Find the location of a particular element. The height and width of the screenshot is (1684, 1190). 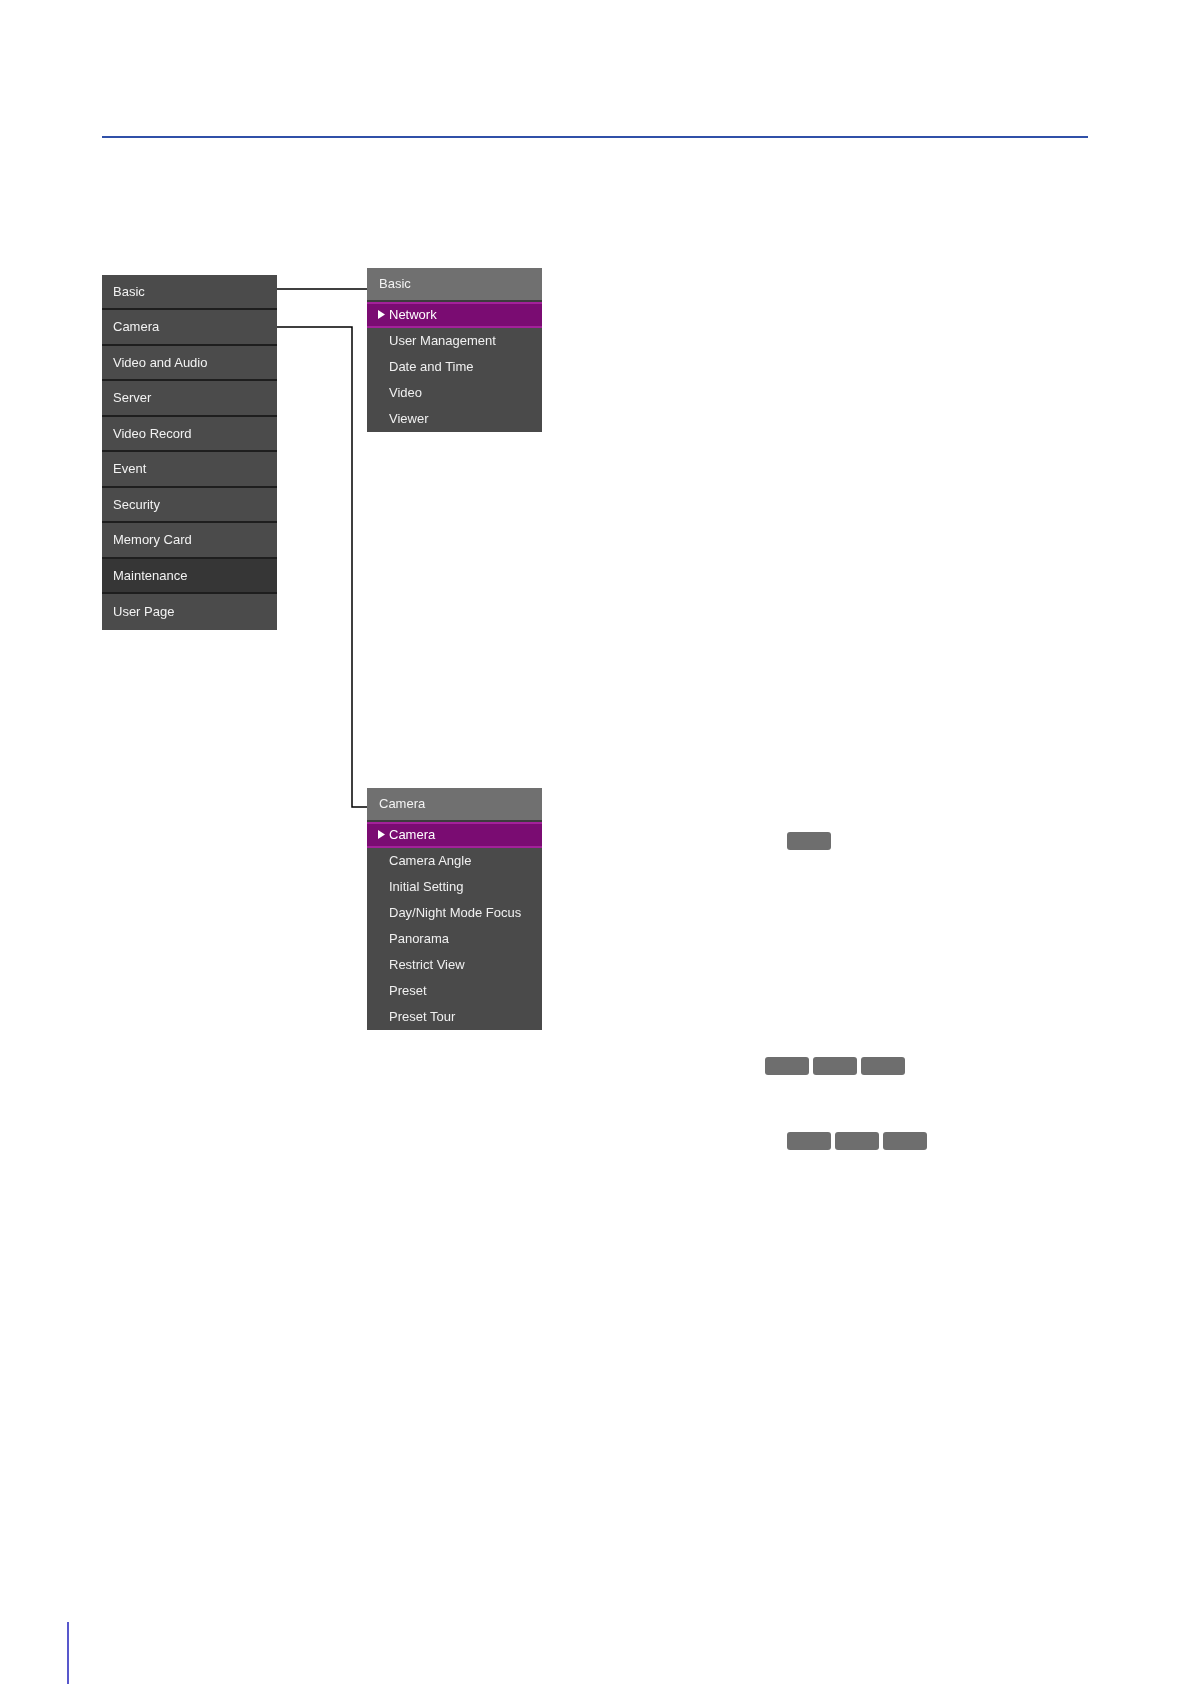

menu-item: Security is located at coordinates (189, 505).